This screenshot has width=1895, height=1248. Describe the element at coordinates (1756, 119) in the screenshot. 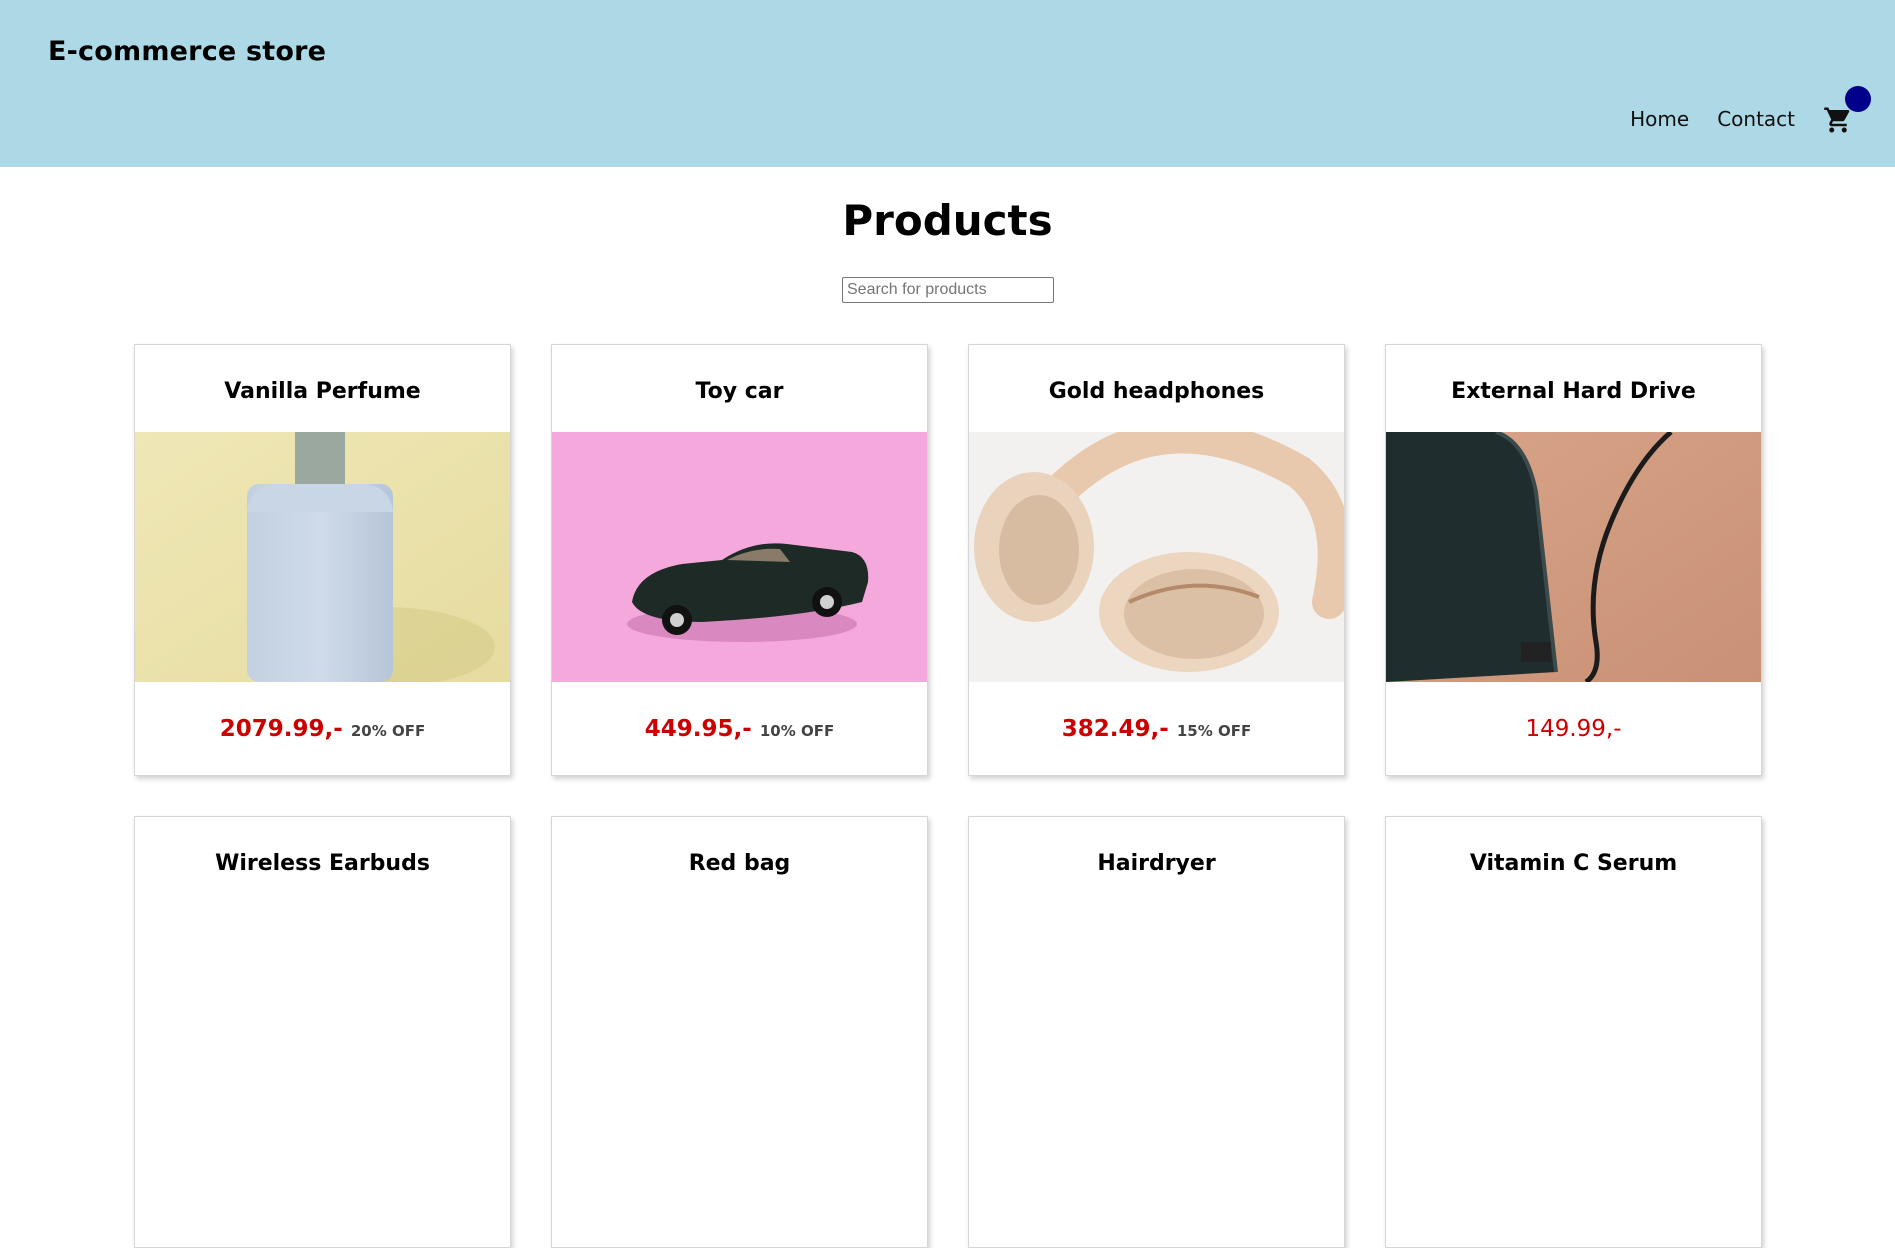

I see `nav-link-contact: Contact` at that location.